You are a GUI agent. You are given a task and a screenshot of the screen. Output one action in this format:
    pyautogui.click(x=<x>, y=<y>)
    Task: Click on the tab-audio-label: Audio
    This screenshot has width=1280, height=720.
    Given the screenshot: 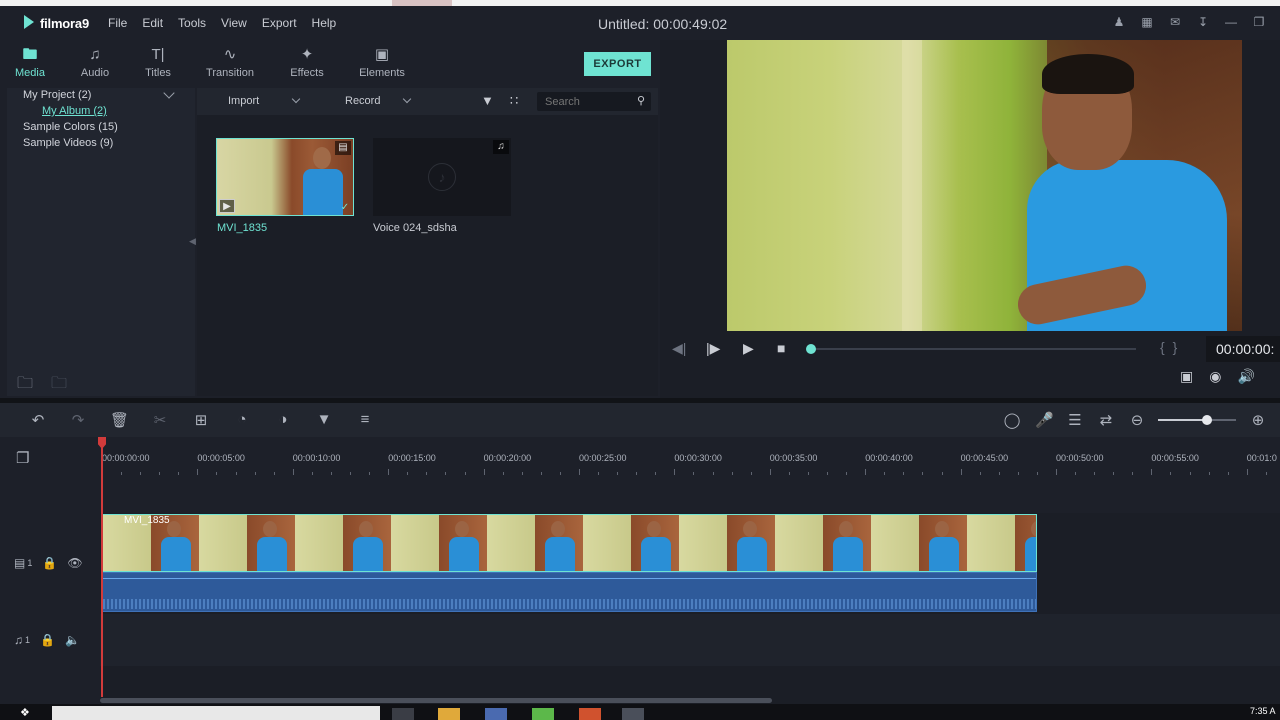 What is the action you would take?
    pyautogui.click(x=95, y=73)
    